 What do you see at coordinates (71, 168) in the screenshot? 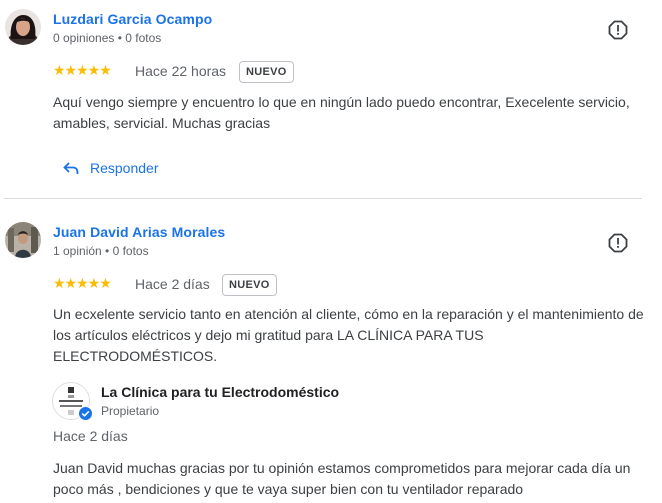
I see `reply-arrow-icon` at bounding box center [71, 168].